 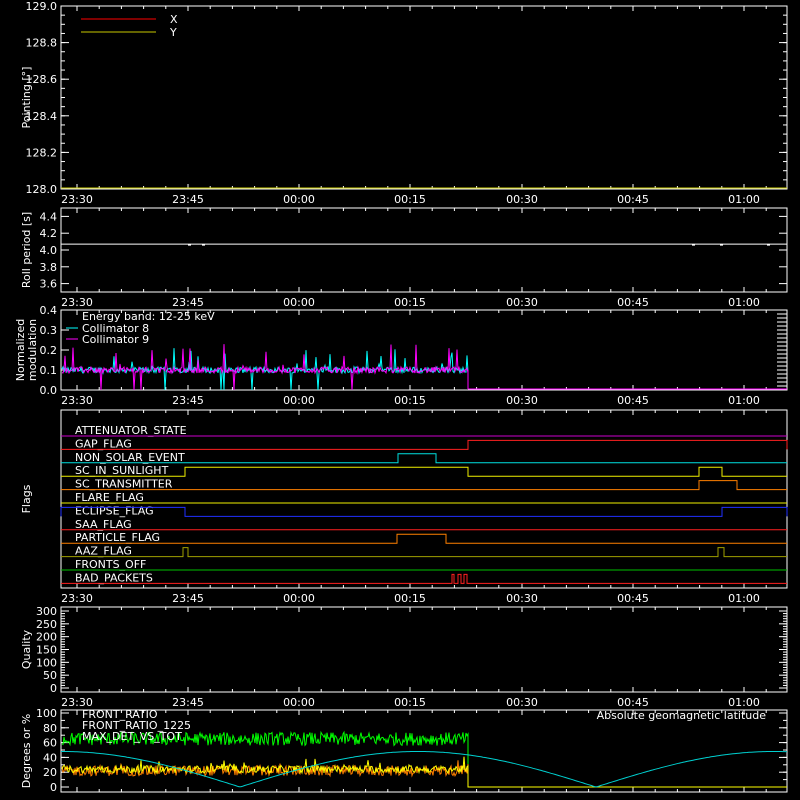 I want to click on ratios-ytick-label: 100, so click(x=46, y=713).